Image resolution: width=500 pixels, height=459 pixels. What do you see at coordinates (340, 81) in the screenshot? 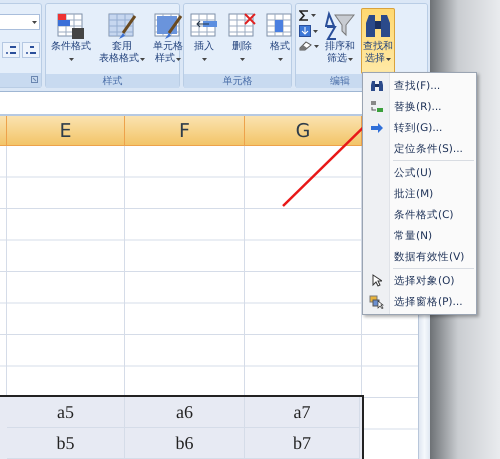
I see `group-label: 编辑` at bounding box center [340, 81].